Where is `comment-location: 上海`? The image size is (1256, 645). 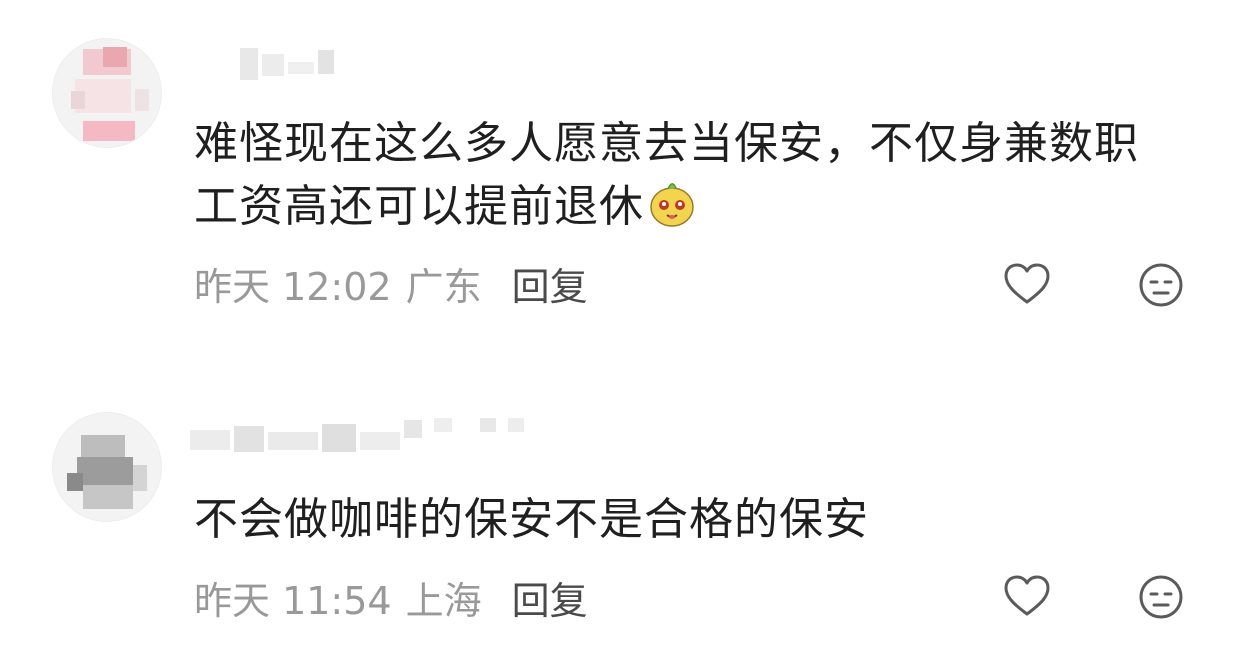 comment-location: 上海 is located at coordinates (443, 600).